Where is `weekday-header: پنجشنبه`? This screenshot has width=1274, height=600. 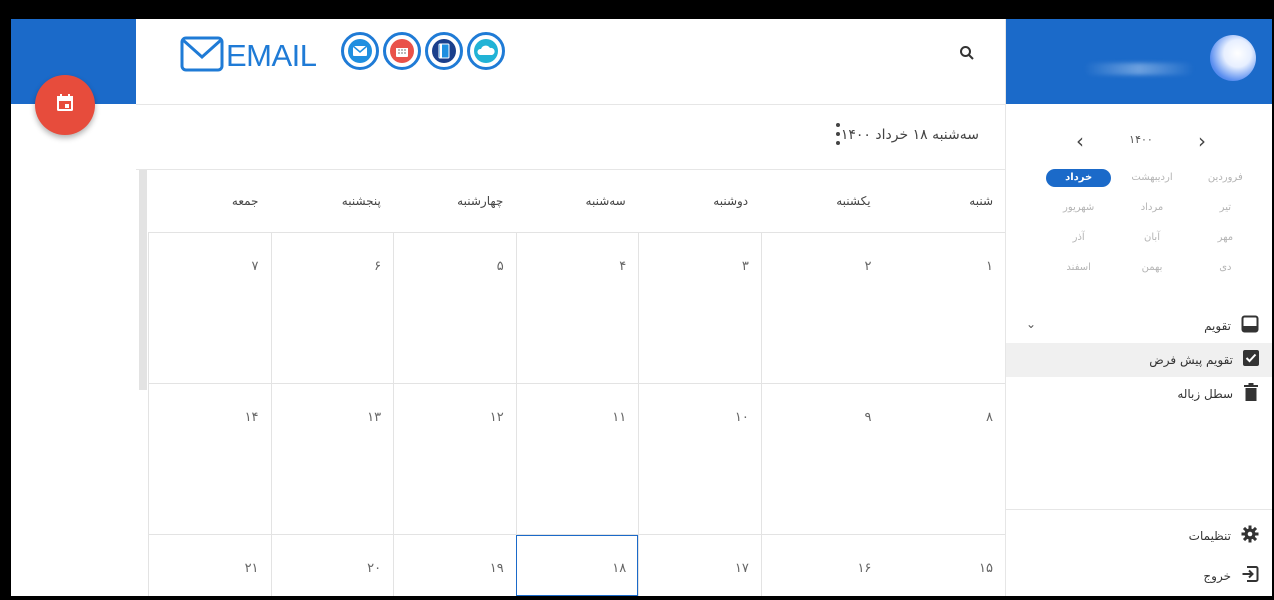
weekday-header: پنجشنبه is located at coordinates (361, 201).